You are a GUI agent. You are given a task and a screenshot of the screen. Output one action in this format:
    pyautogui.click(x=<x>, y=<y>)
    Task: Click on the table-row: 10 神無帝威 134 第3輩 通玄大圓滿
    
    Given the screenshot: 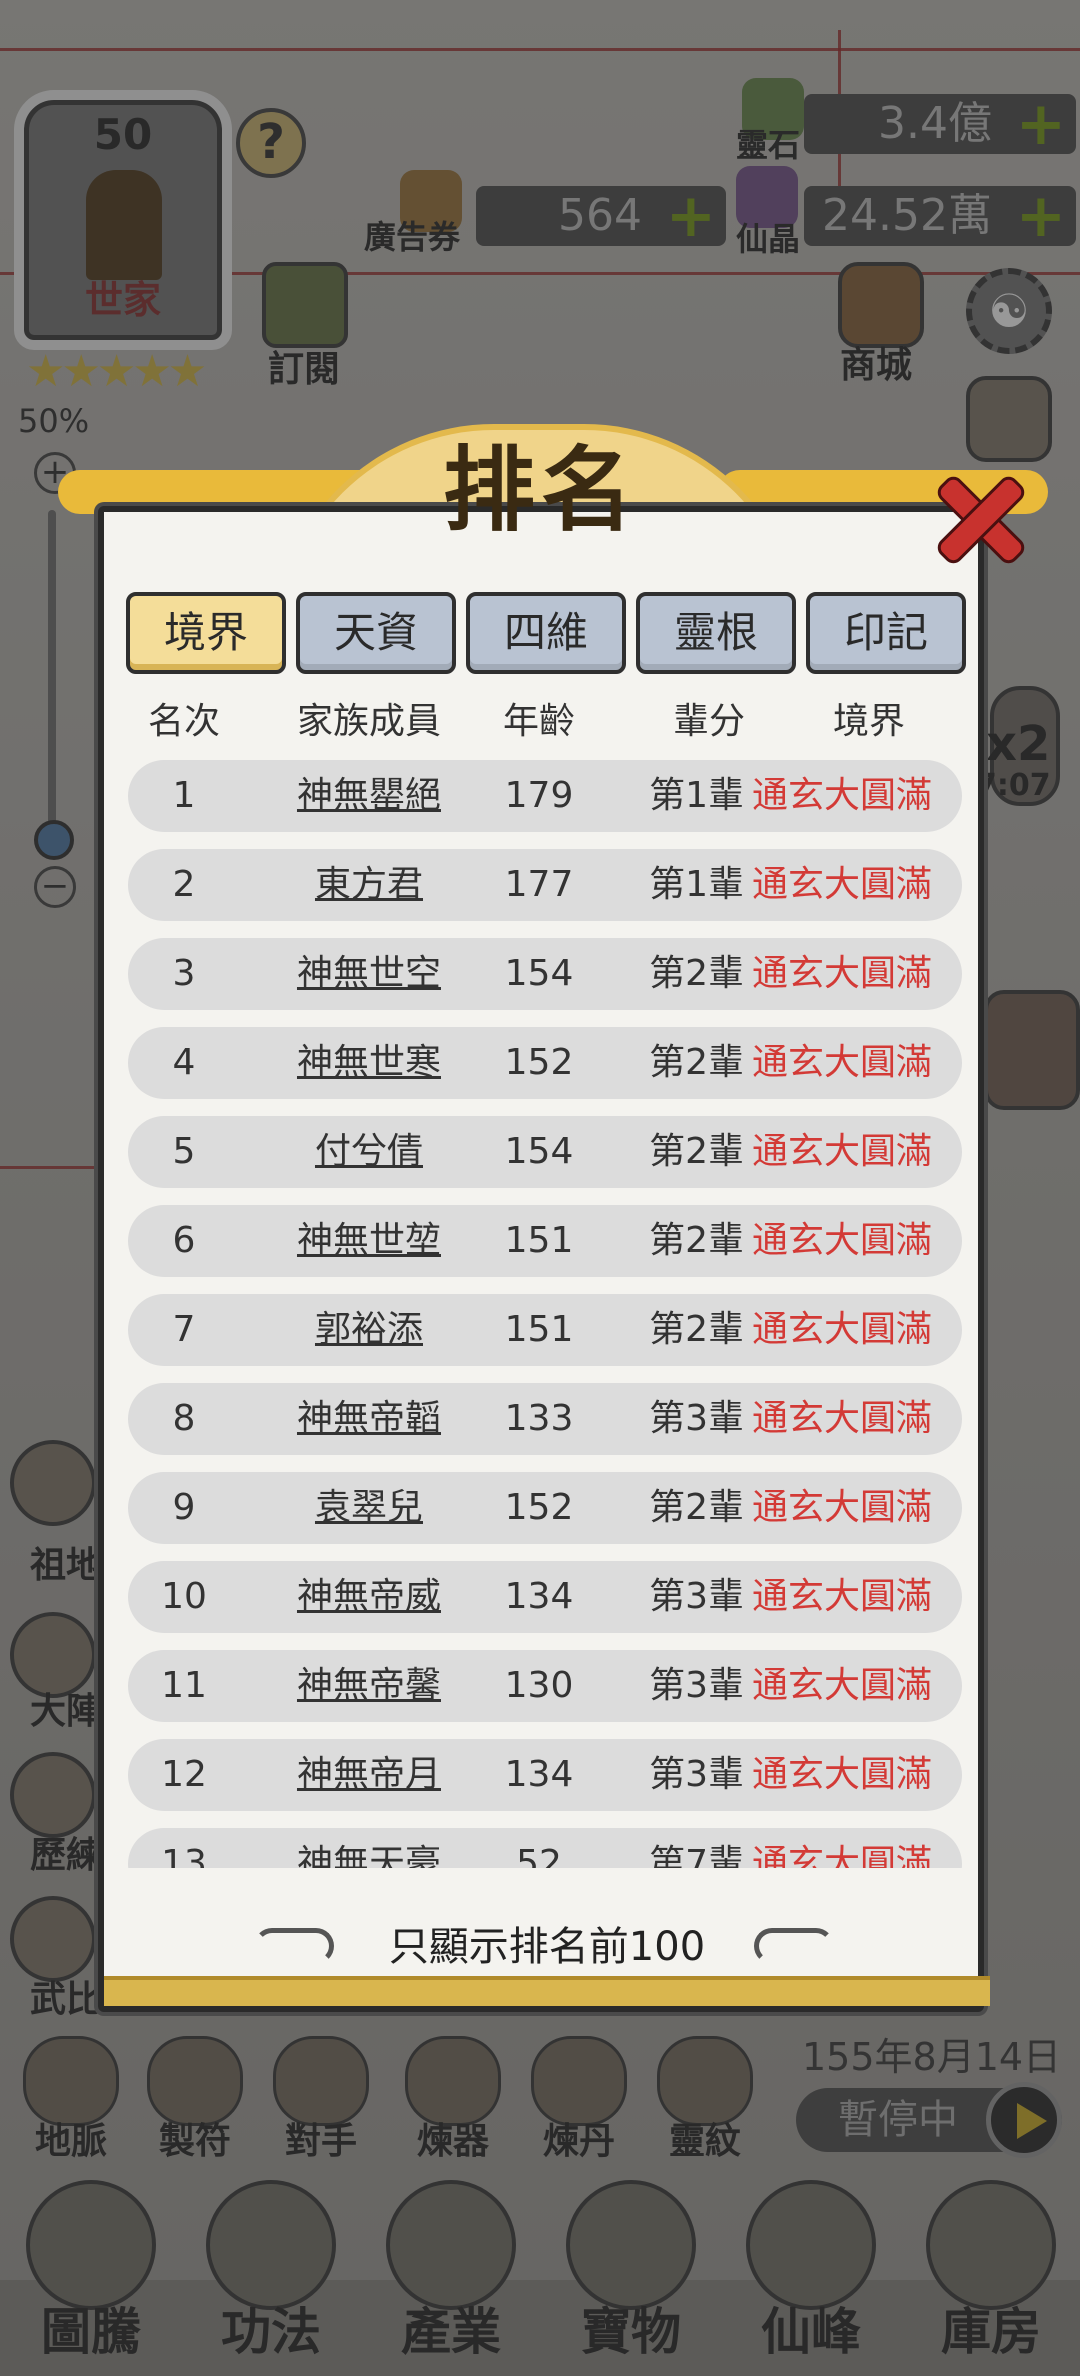 What is the action you would take?
    pyautogui.click(x=545, y=1597)
    